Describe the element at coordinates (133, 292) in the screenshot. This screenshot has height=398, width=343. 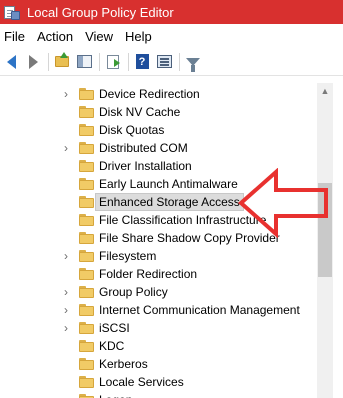
I see `tree-item-label: Group Policy` at that location.